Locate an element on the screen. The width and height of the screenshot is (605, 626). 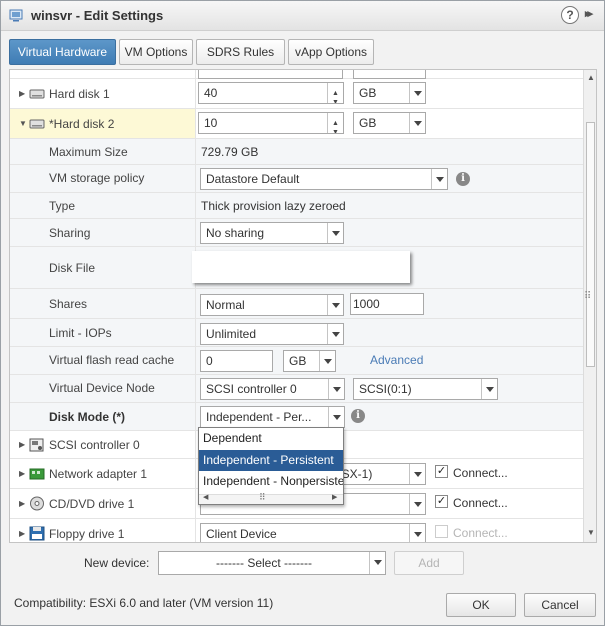
hard-disk-1-size-input: 40 ▲ ▼ is located at coordinates (271, 93).